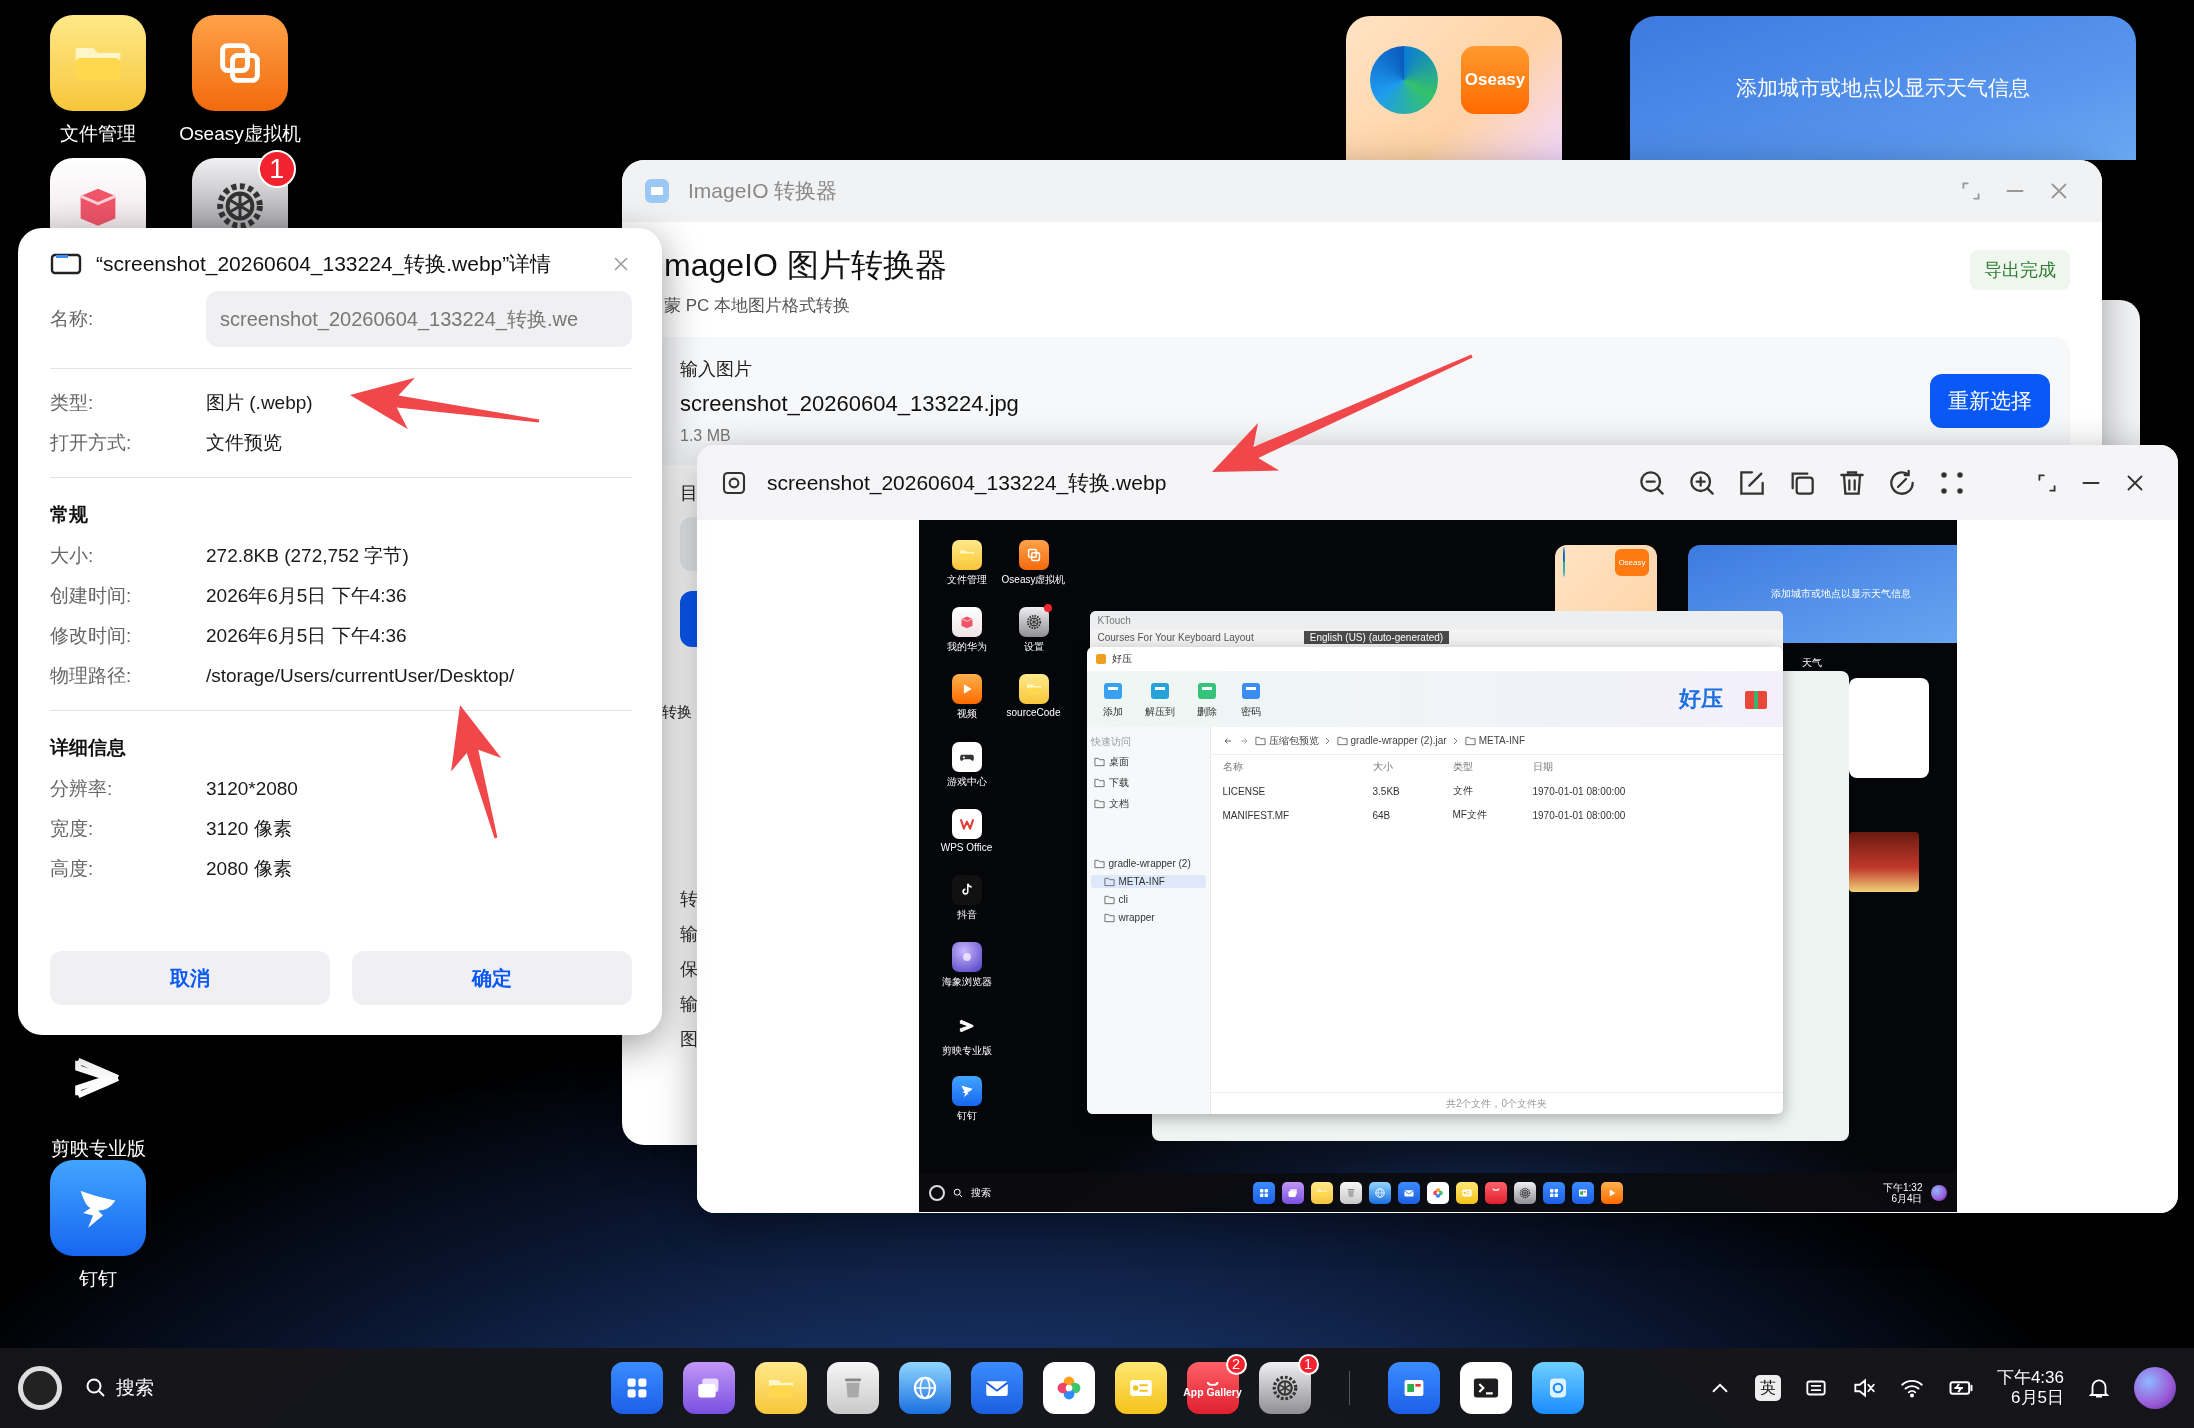 This screenshot has width=2194, height=1428. What do you see at coordinates (1386, 791) in the screenshot?
I see `table-cell-text: 3.5KB` at bounding box center [1386, 791].